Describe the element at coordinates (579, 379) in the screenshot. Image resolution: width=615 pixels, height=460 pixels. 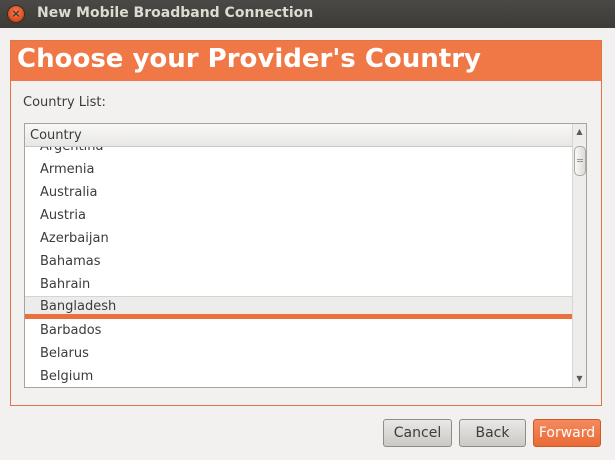
I see `scroll-down-arrow-icon: ▼` at that location.